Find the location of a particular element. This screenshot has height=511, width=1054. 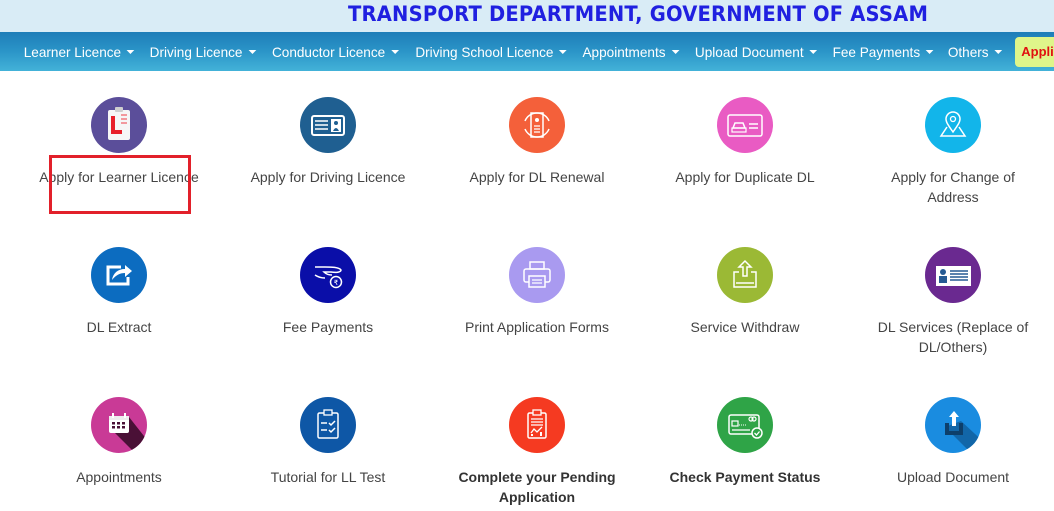

tile-dl-extract: DL Extract is located at coordinates (119, 292).